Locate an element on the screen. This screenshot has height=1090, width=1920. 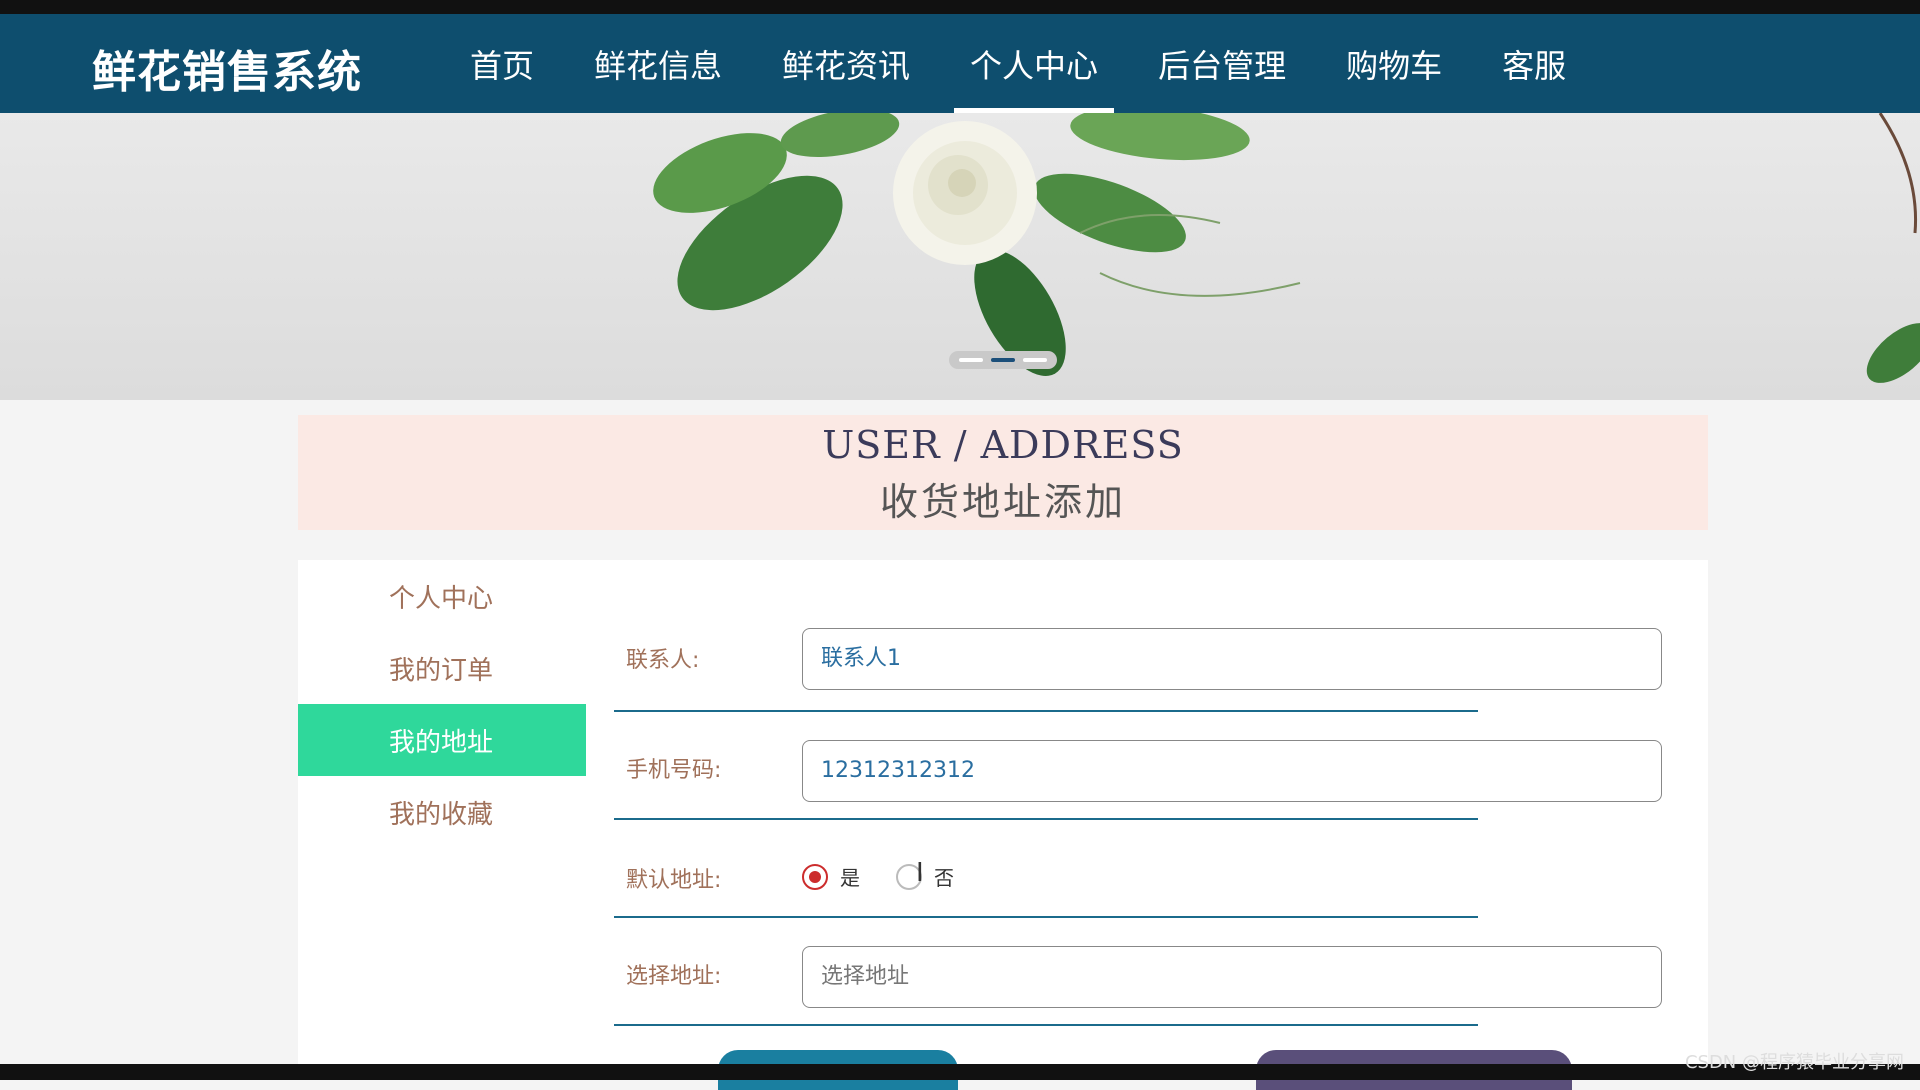
heading-chinese: 收货地址添加 is located at coordinates (1002, 502).